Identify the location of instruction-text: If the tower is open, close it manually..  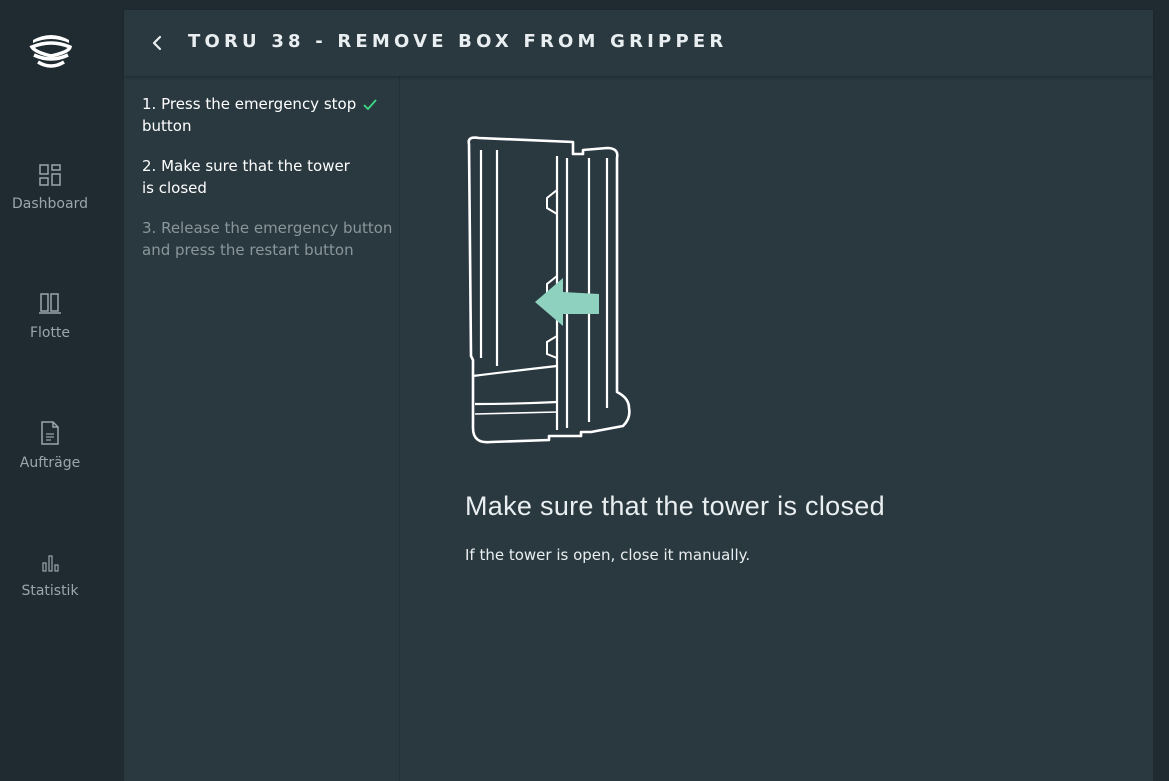
(608, 555).